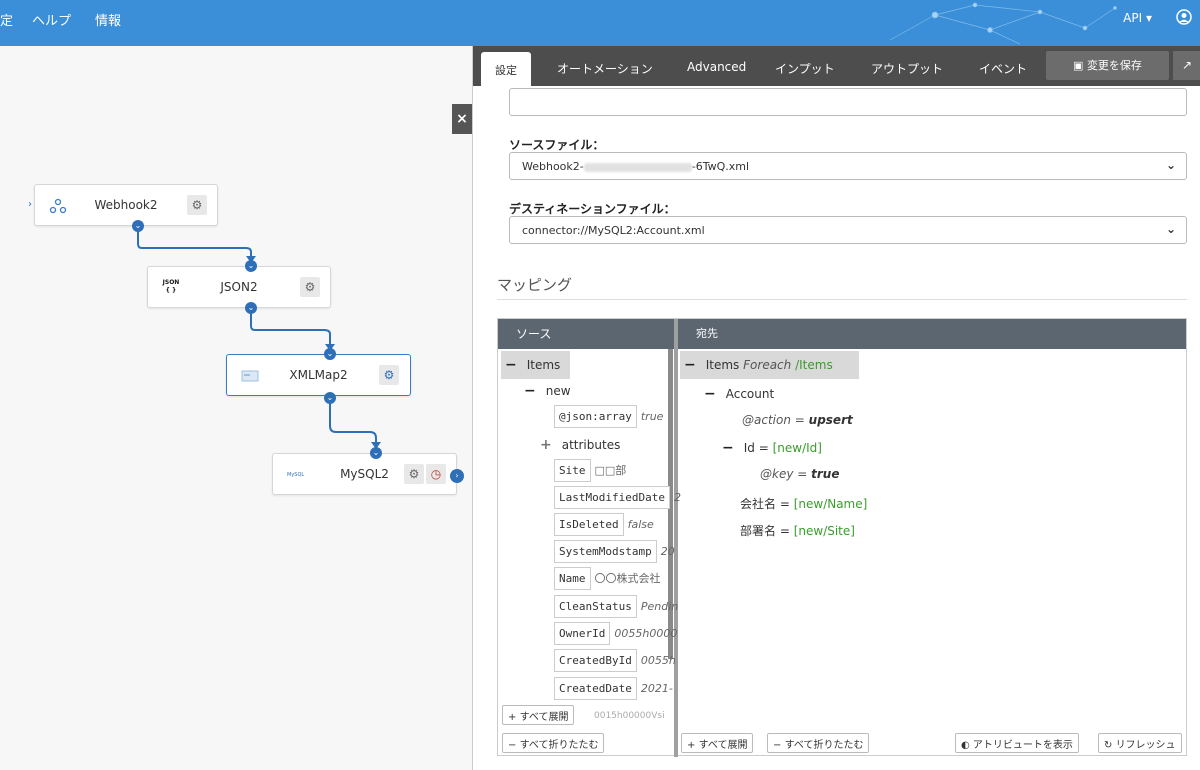  Describe the element at coordinates (108, 19) in the screenshot. I see `nav-info: 情報` at that location.